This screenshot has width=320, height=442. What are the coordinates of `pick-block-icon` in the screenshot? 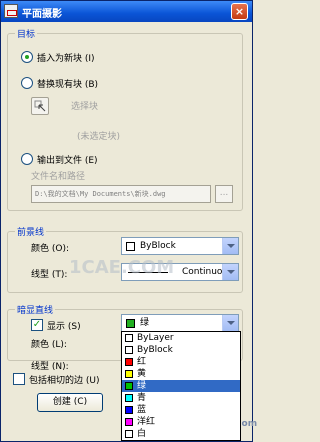 It's located at (40, 106).